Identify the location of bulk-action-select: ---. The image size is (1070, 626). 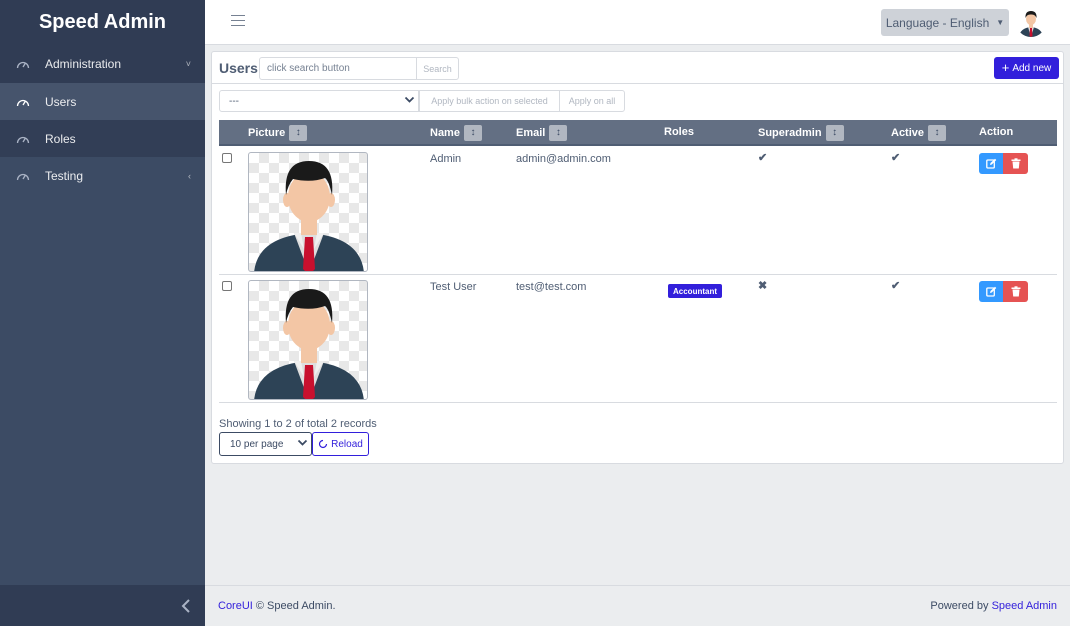
(319, 101).